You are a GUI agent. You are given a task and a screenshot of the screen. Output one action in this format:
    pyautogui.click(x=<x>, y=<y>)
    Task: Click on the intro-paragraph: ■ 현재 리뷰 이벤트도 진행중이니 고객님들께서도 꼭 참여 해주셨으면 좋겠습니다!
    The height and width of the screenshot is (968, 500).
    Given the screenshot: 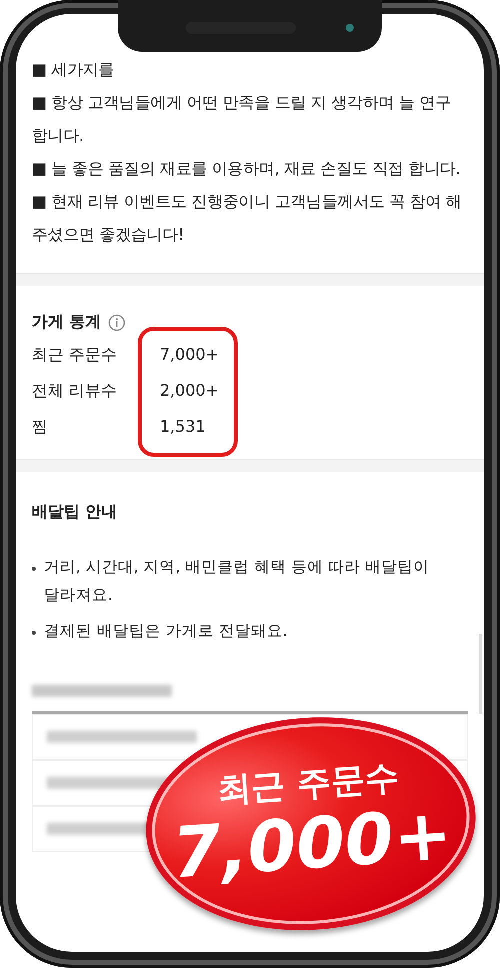 What is the action you would take?
    pyautogui.click(x=247, y=218)
    